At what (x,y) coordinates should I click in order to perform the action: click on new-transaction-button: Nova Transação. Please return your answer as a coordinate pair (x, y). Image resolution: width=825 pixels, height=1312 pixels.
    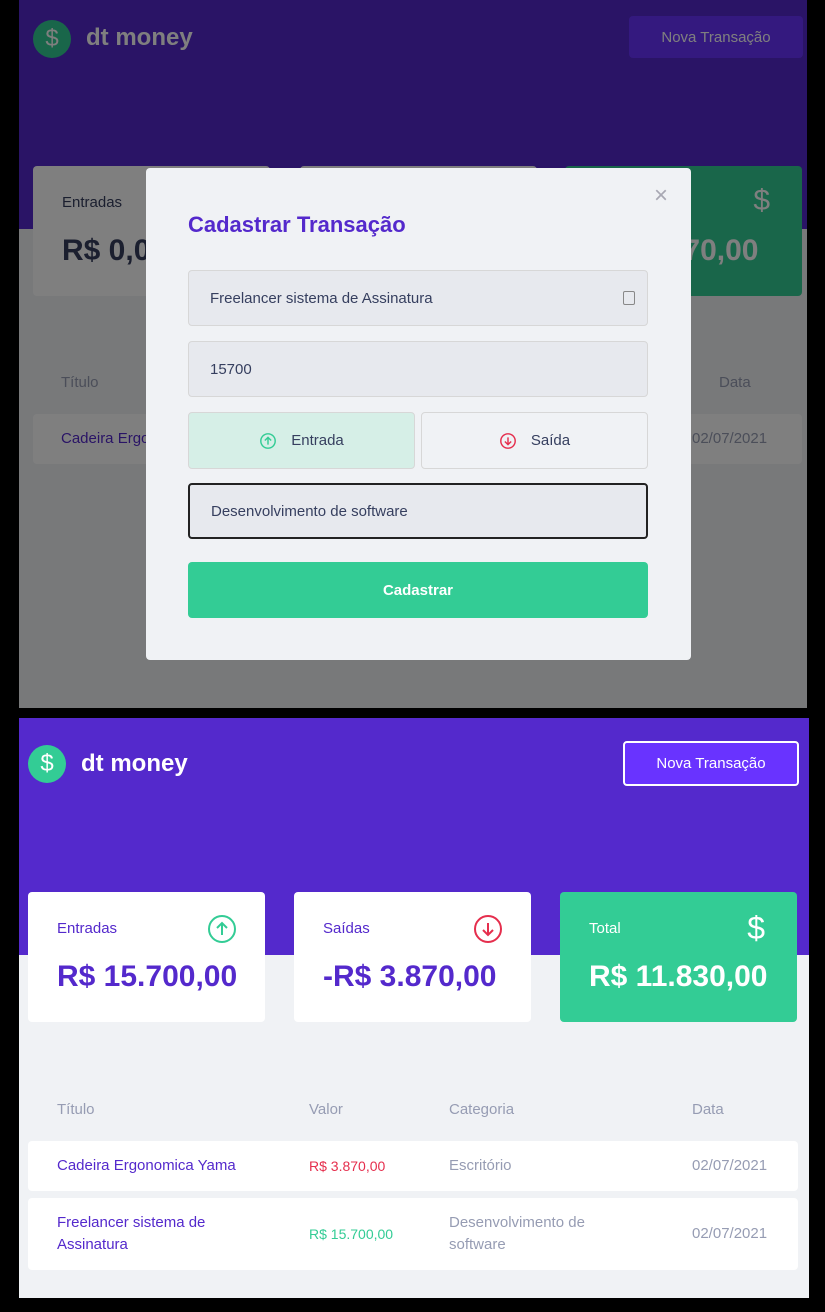
    Looking at the image, I should click on (711, 763).